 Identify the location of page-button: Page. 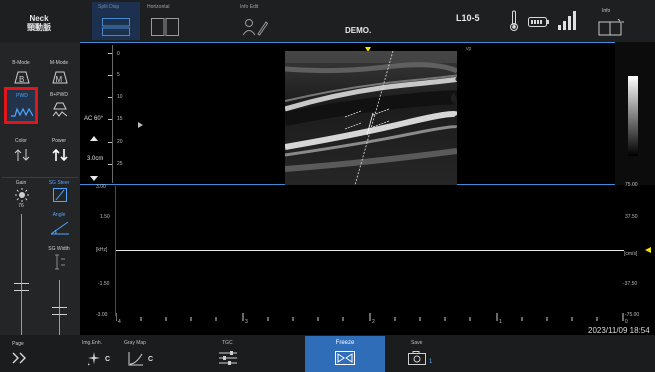
(21, 355).